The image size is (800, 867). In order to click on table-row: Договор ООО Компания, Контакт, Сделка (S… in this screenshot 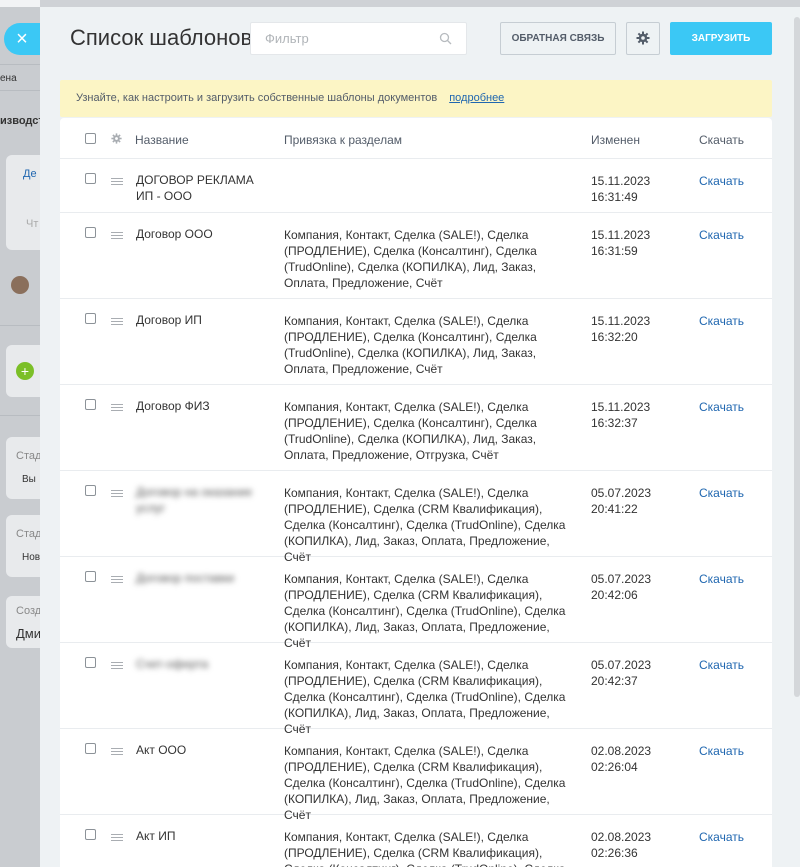, I will do `click(416, 256)`.